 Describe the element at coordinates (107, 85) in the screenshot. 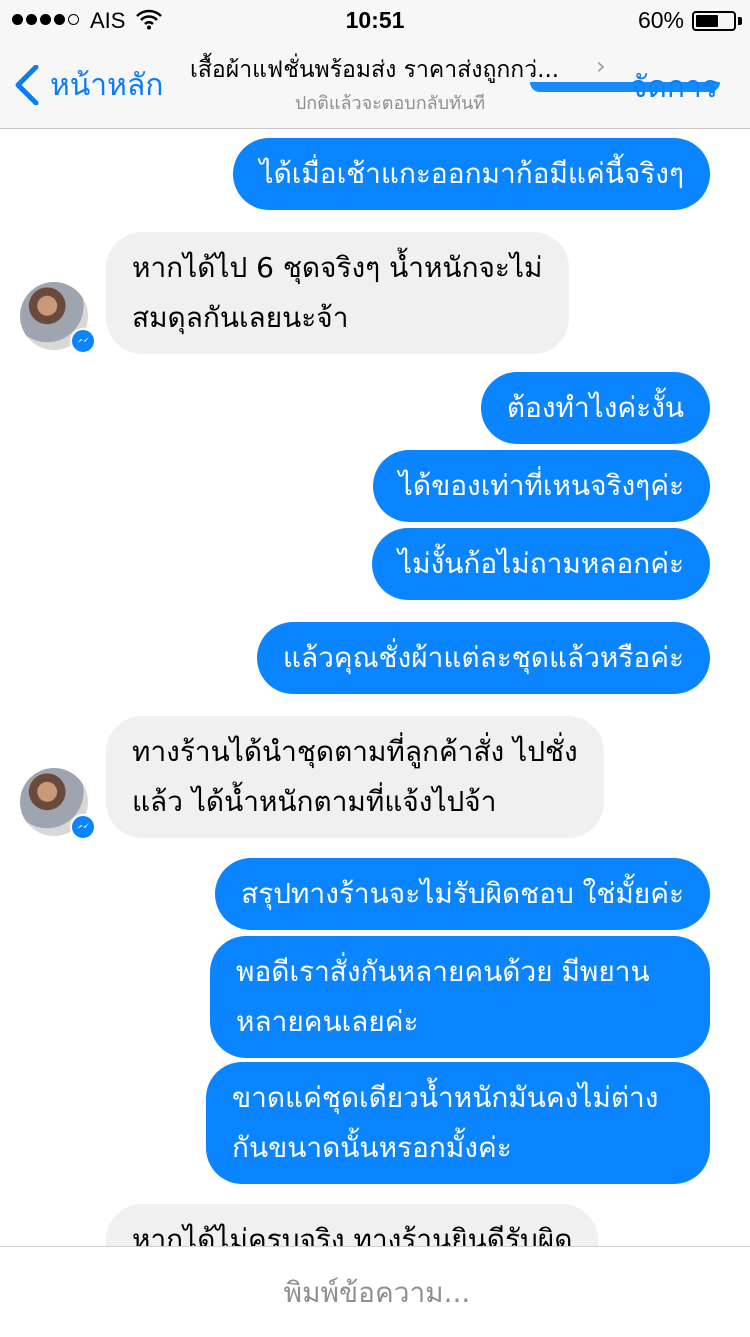

I see `back-button-label: หน้าหลัก` at that location.